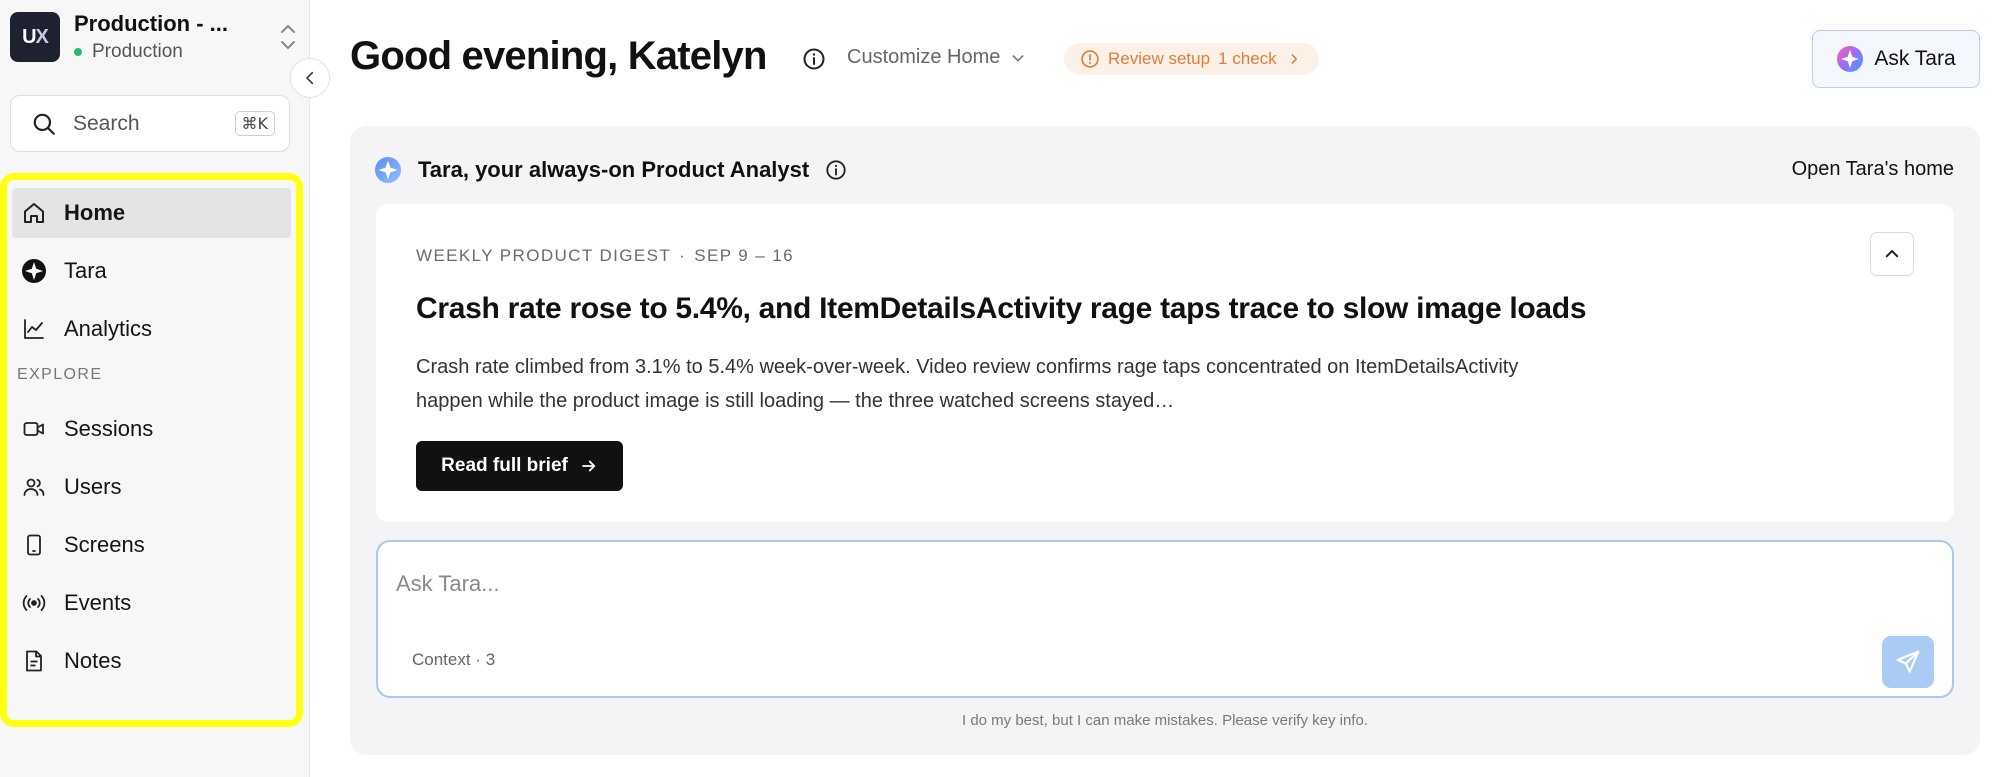  I want to click on workspace-logo: UX, so click(35, 37).